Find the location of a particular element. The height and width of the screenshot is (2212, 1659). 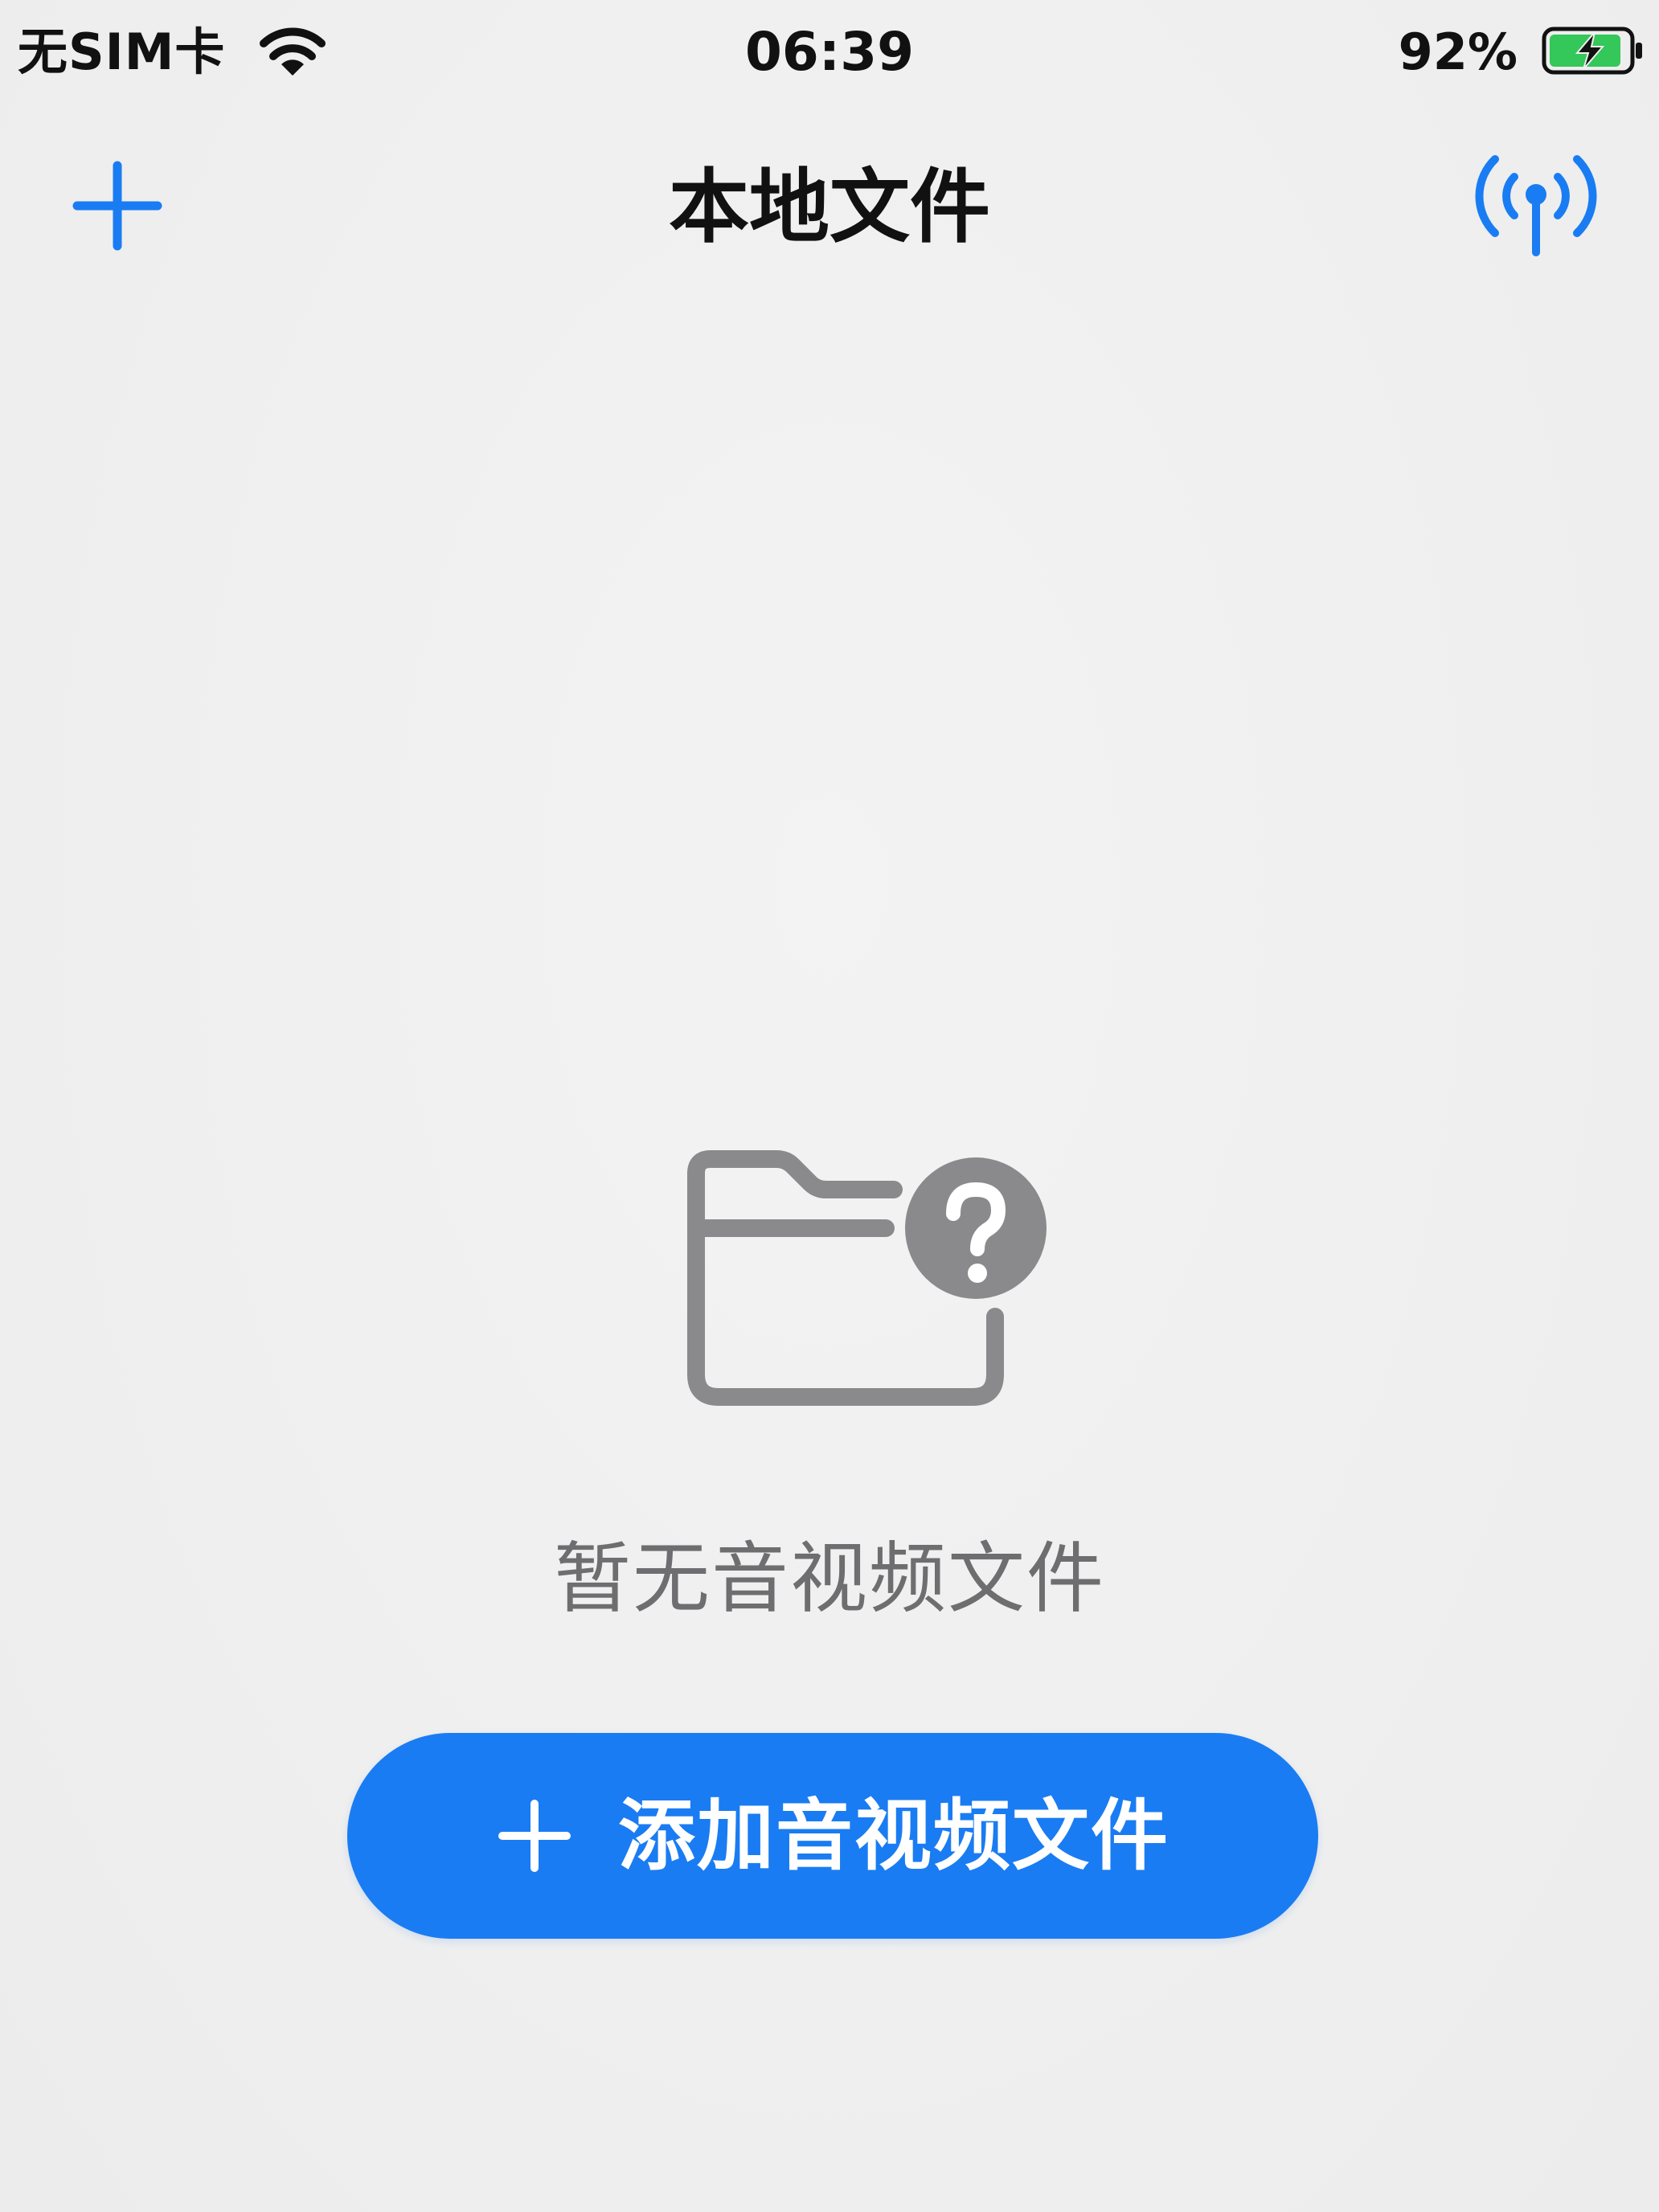

broadcast-button is located at coordinates (1536, 201).